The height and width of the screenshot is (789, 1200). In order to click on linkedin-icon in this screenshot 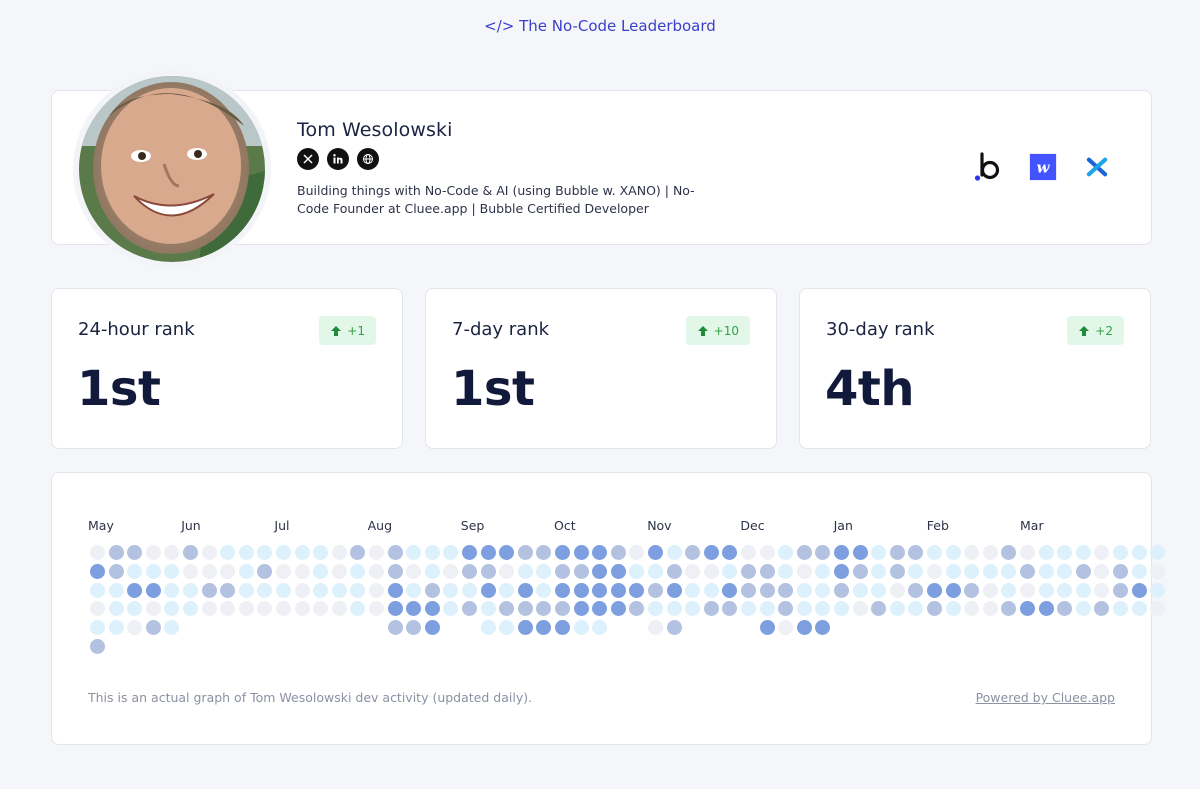, I will do `click(338, 159)`.